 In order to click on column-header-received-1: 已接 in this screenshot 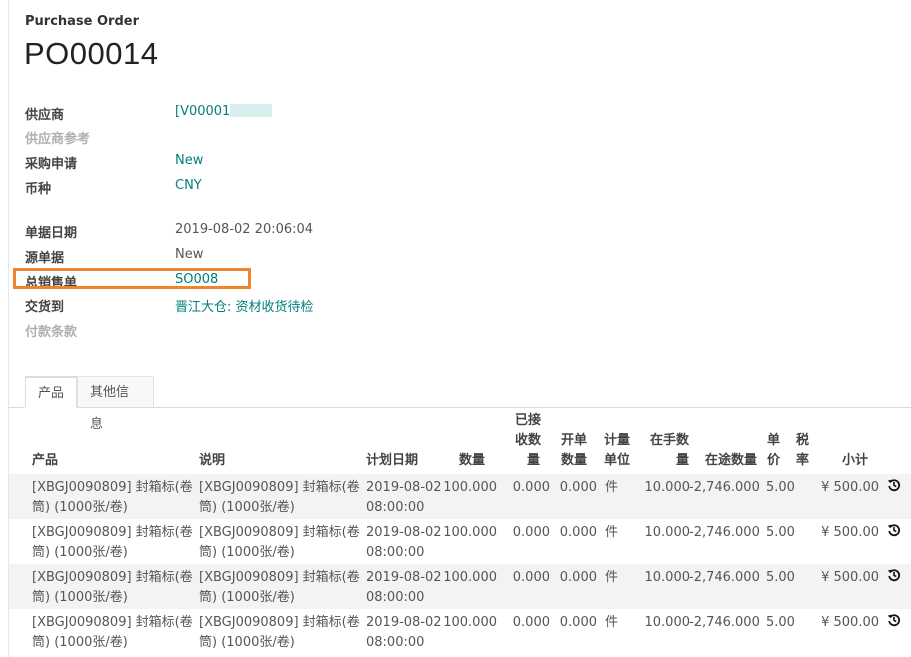, I will do `click(528, 421)`.